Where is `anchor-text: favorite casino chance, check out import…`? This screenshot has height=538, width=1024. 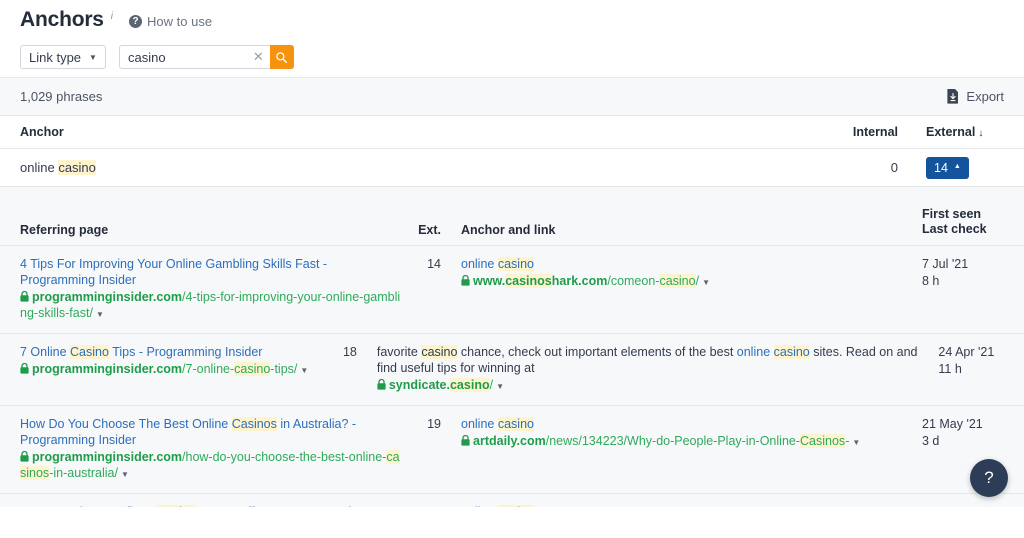 anchor-text: favorite casino chance, check out import… is located at coordinates (647, 360).